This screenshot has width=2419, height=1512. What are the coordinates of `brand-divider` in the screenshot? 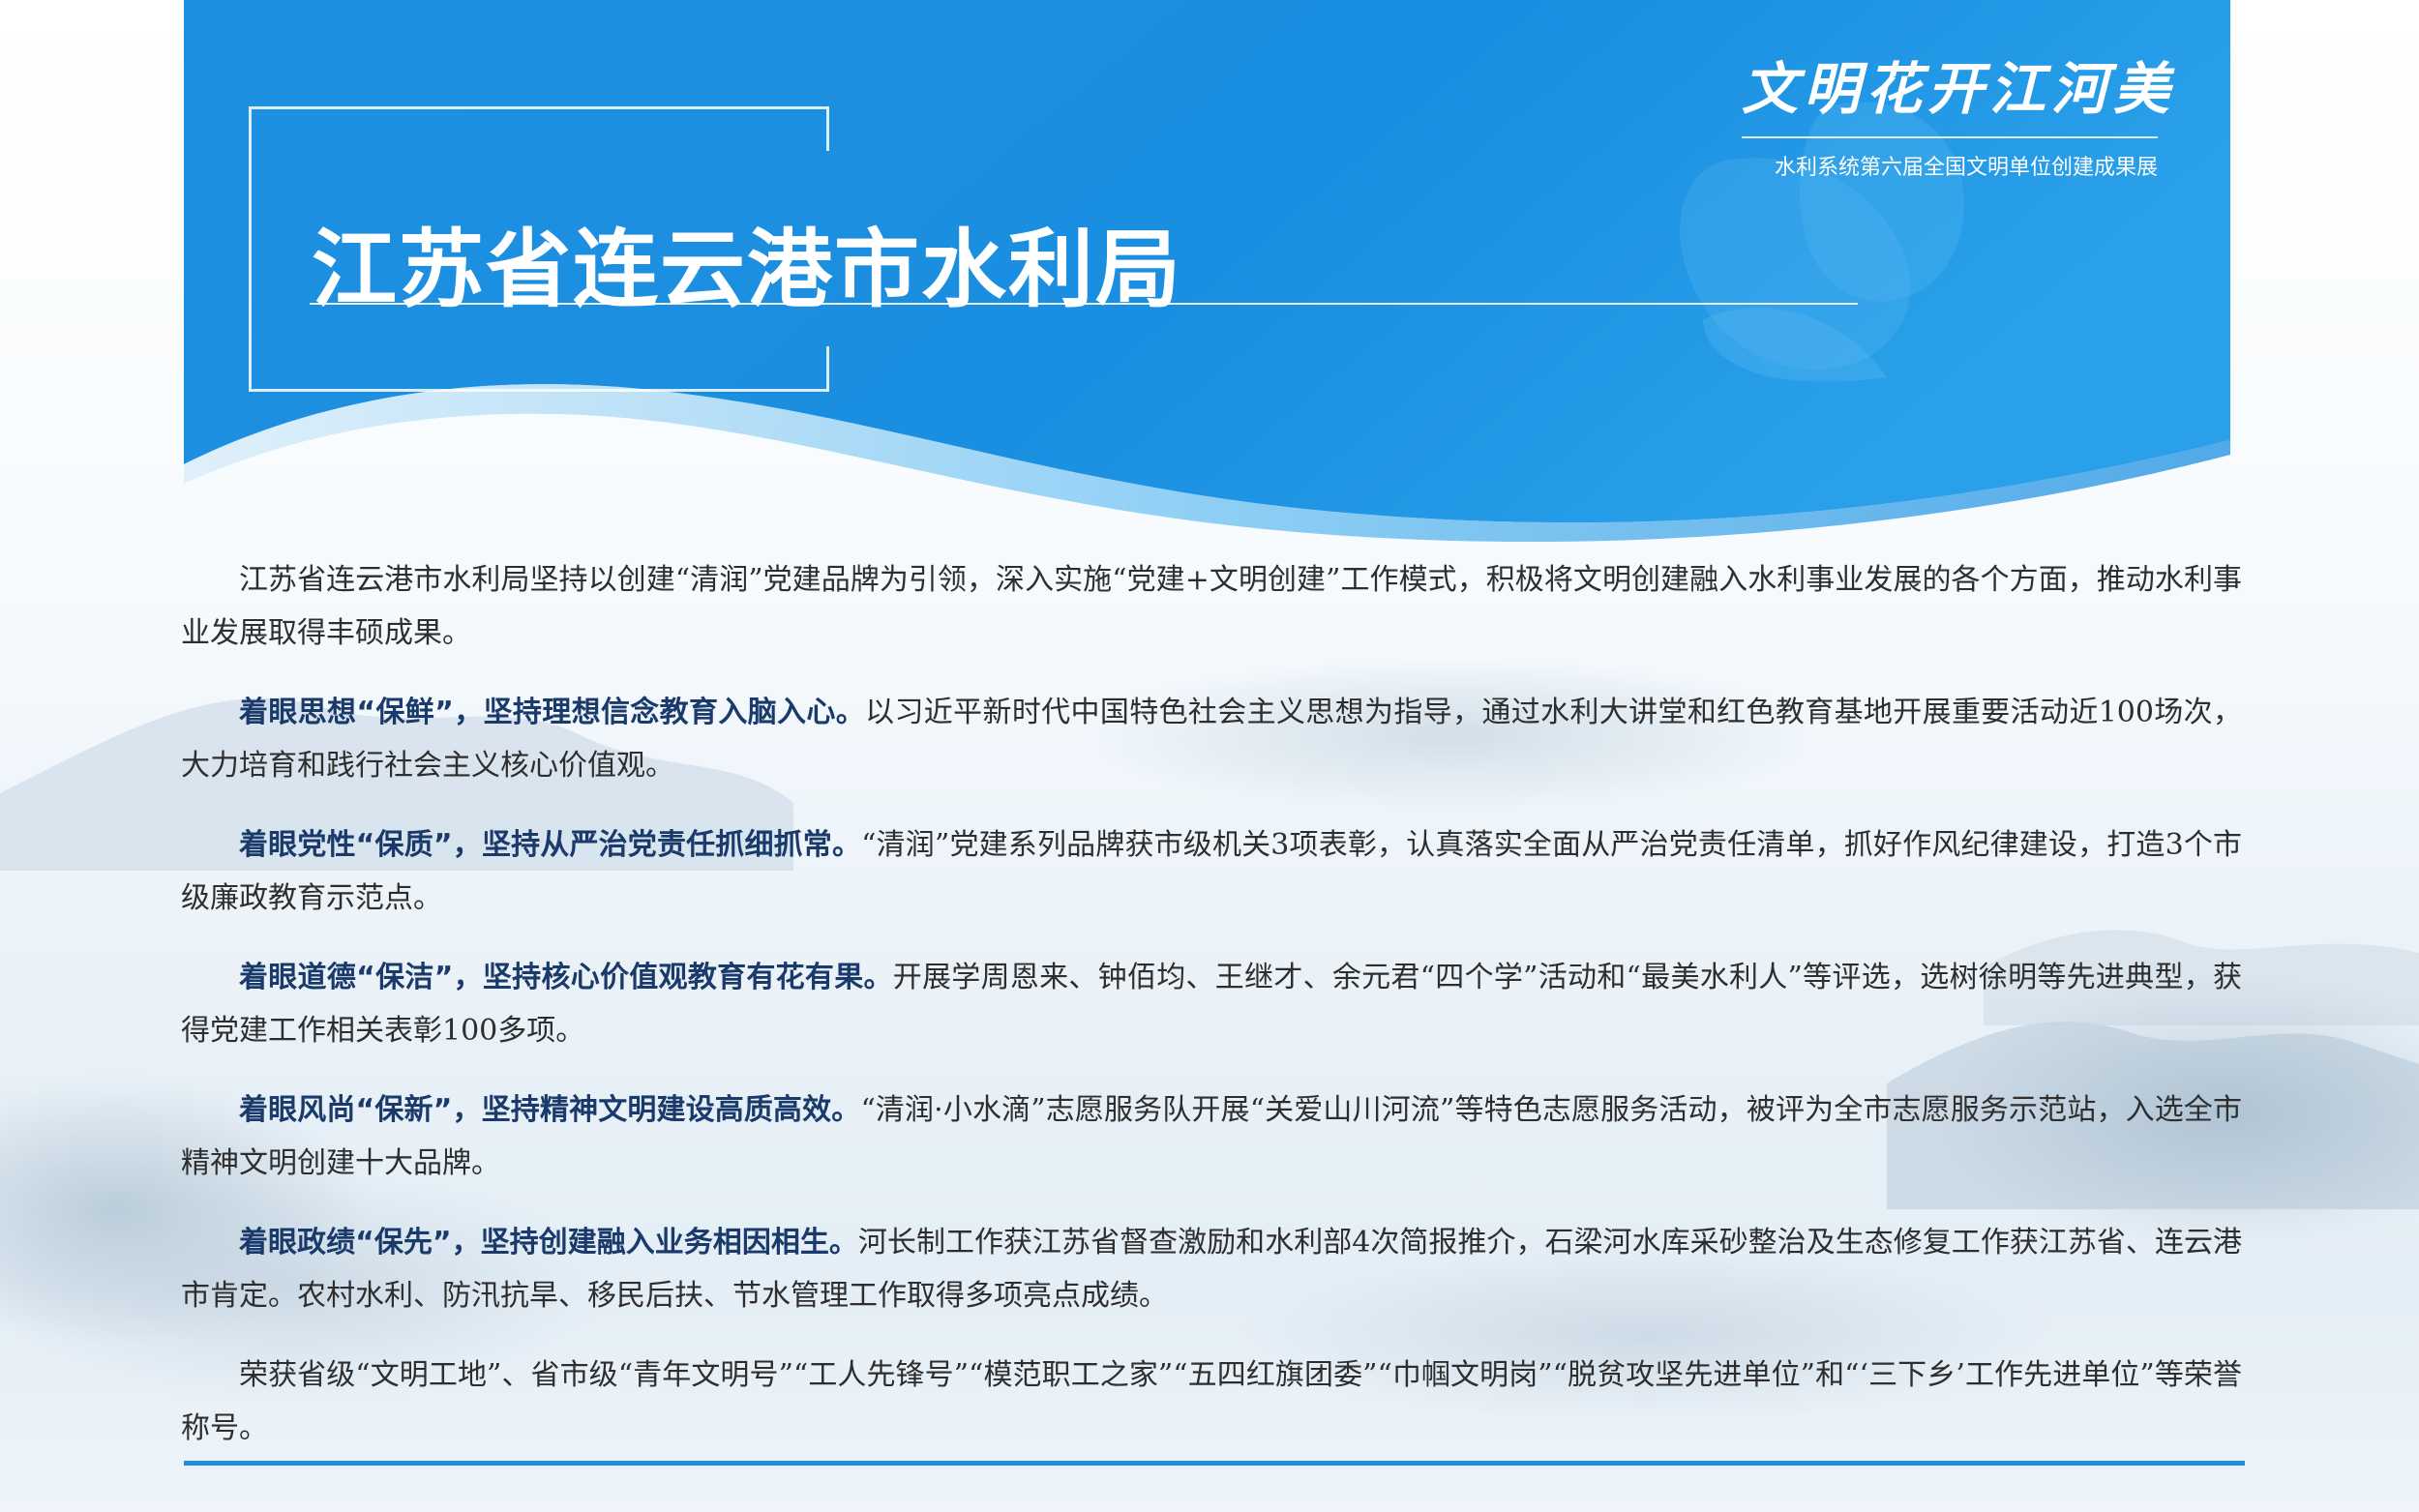 It's located at (1950, 137).